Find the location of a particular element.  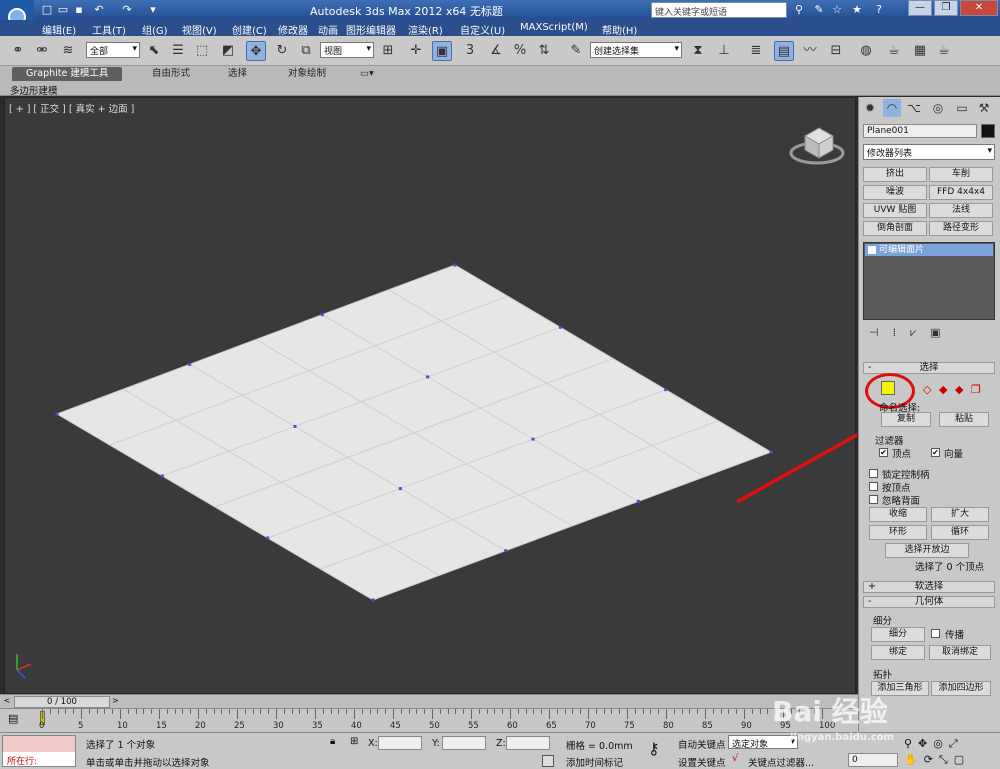

copy-button: 复制 is located at coordinates (906, 419).